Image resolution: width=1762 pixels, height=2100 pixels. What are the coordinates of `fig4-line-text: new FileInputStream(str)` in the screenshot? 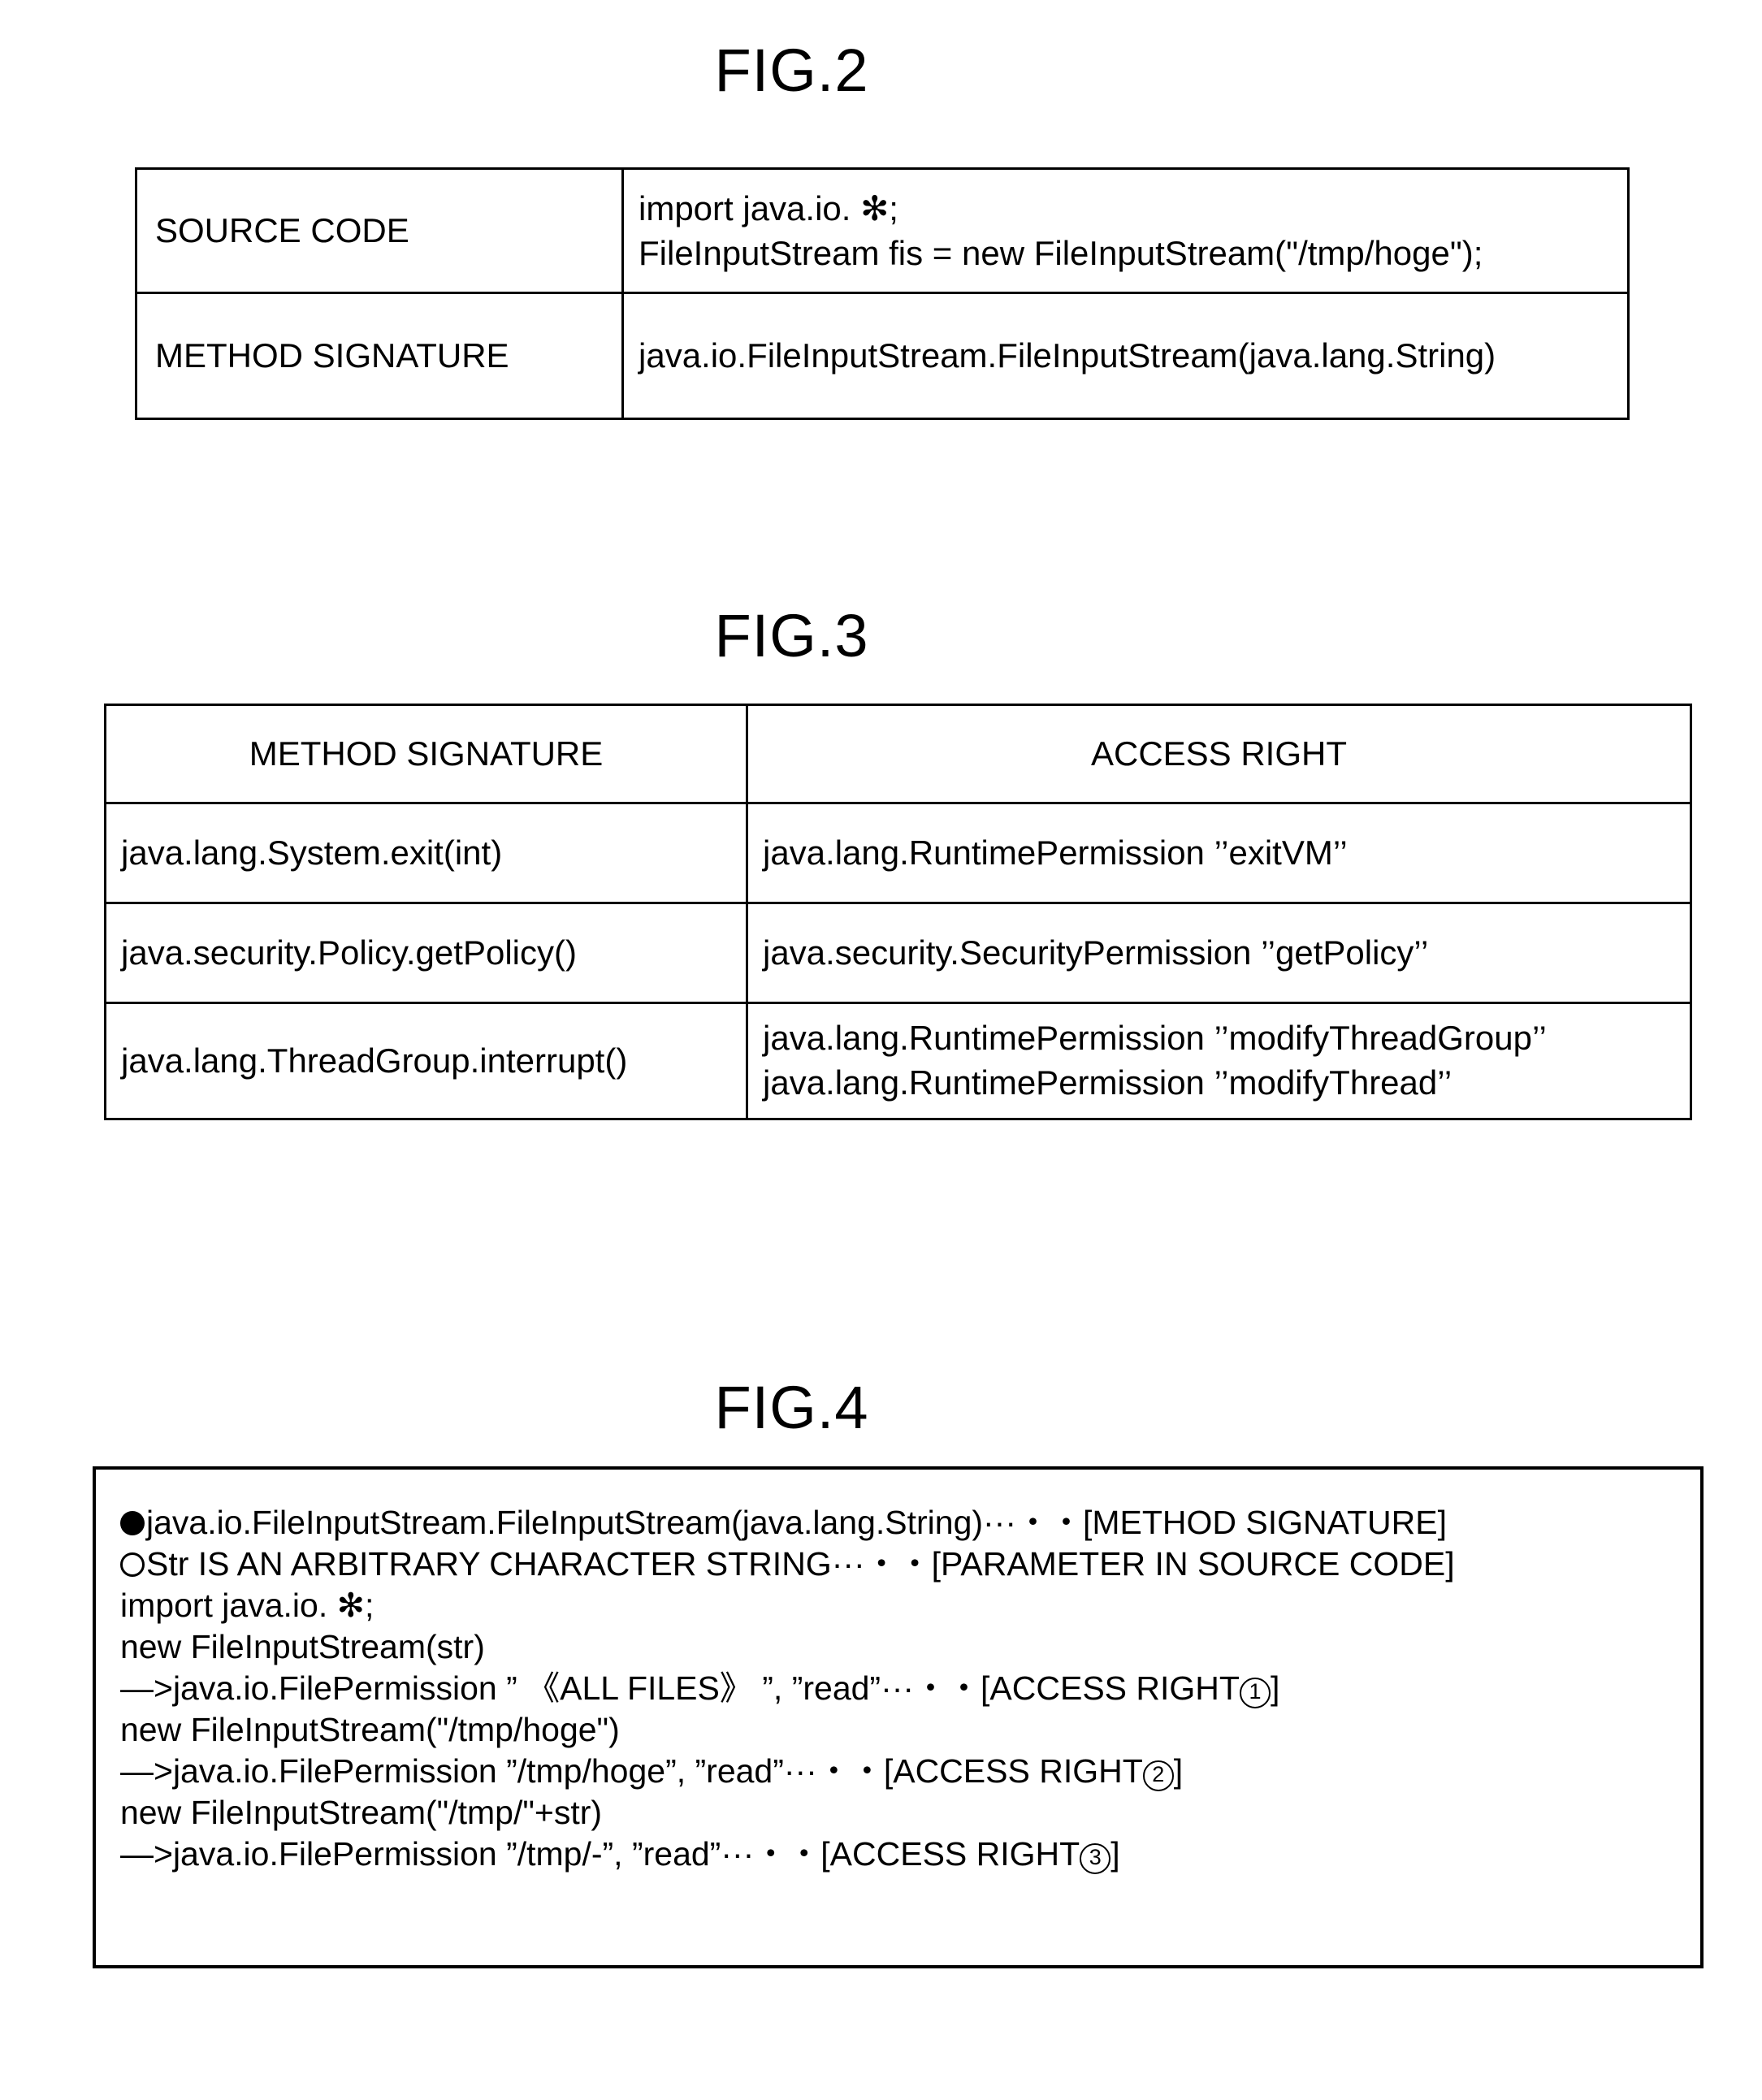 It's located at (303, 1647).